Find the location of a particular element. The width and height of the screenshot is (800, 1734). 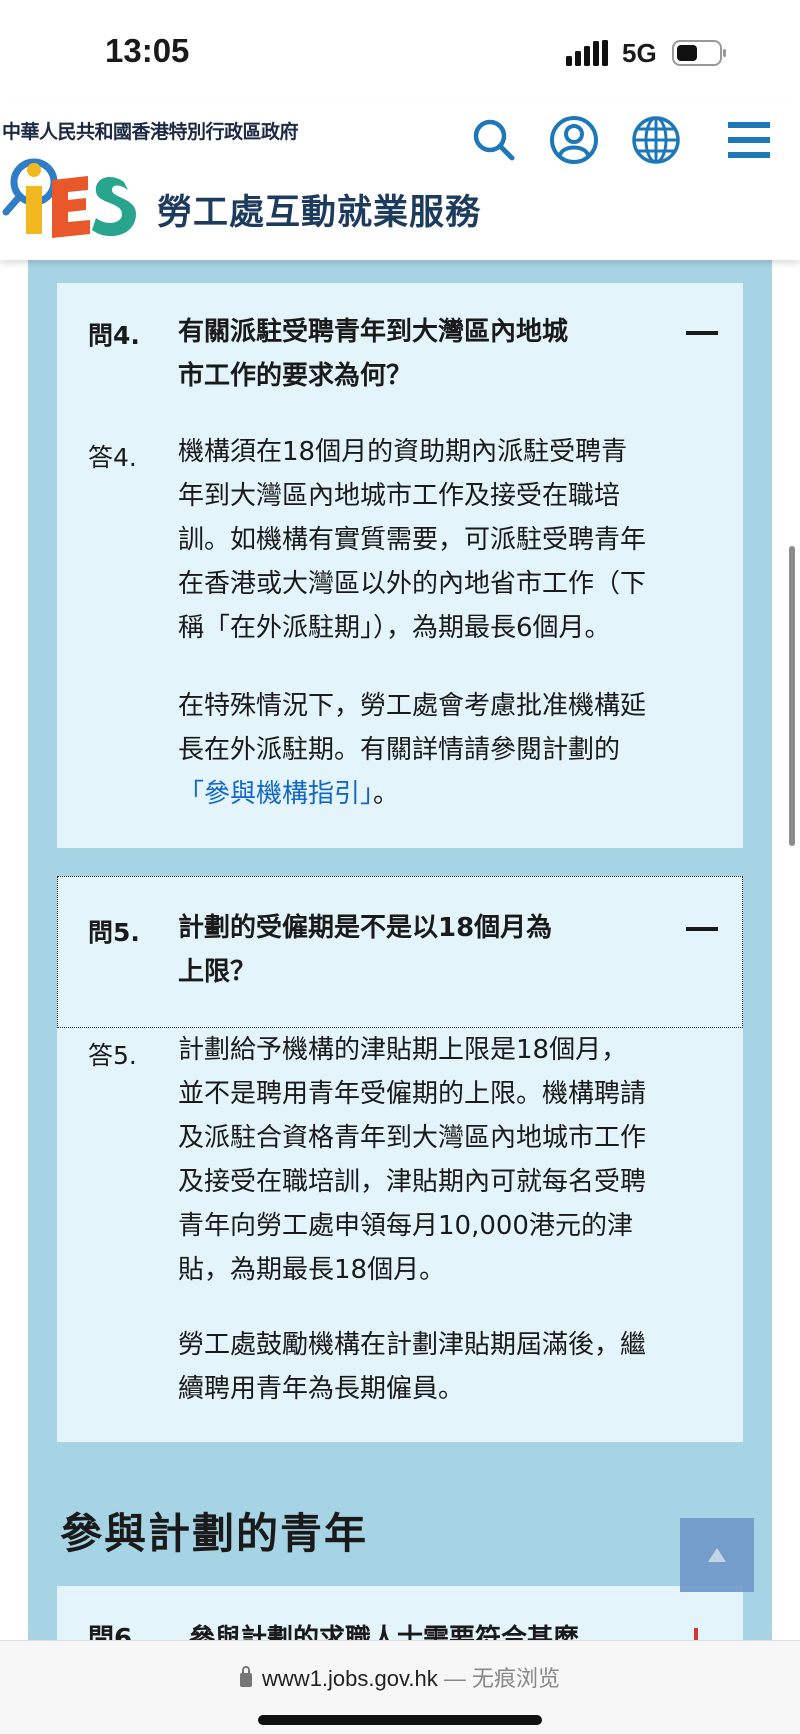

faq-5-question: 計劃的受僱期是不是以18個月為 上限？ is located at coordinates (403, 950).